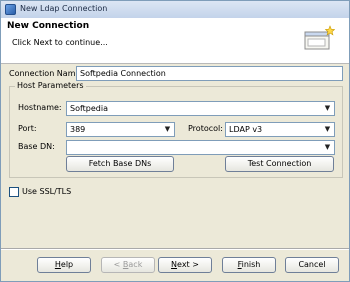  What do you see at coordinates (78, 129) in the screenshot?
I see `port-value: 389` at bounding box center [78, 129].